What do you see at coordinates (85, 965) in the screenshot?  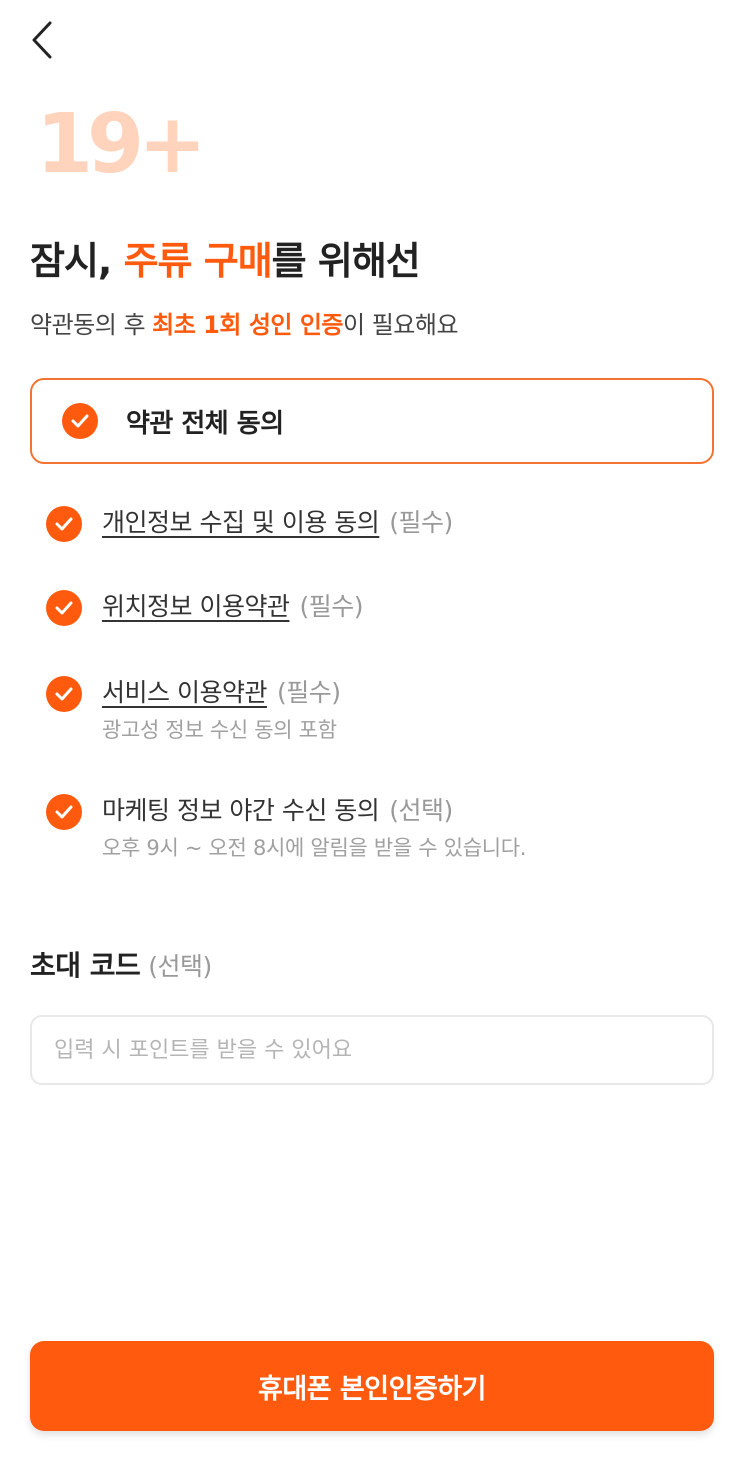 I see `invite-code-label: 초대 코드` at bounding box center [85, 965].